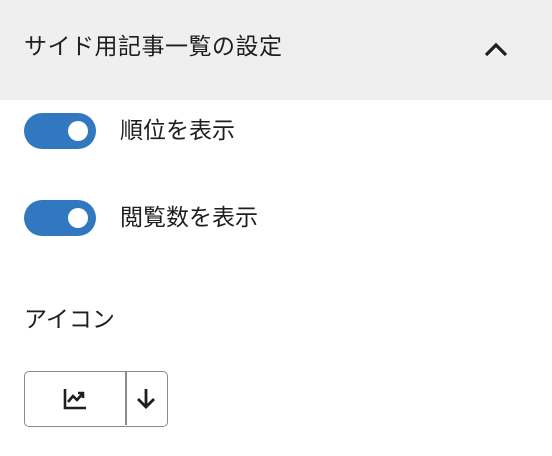 The image size is (552, 456). I want to click on trending-up-chart-icon, so click(74, 399).